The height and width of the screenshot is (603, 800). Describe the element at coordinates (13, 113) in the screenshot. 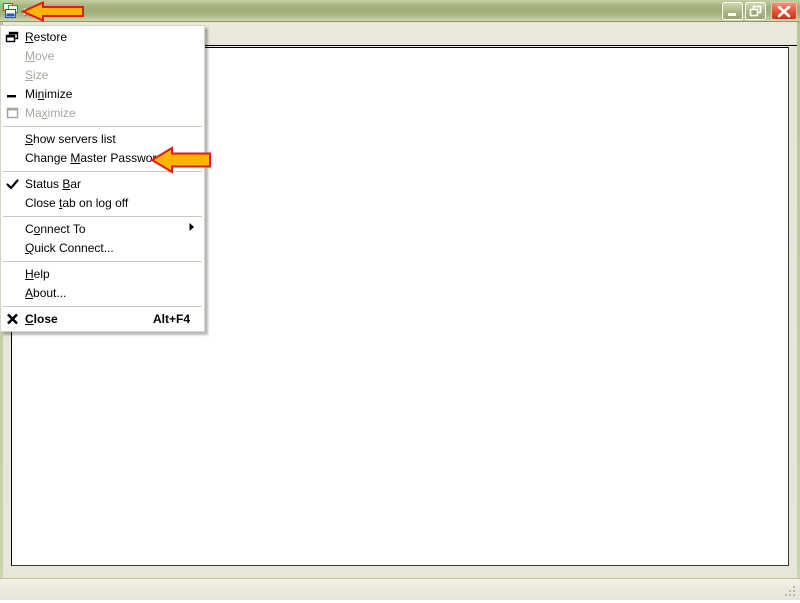

I see `maximize-icon` at that location.